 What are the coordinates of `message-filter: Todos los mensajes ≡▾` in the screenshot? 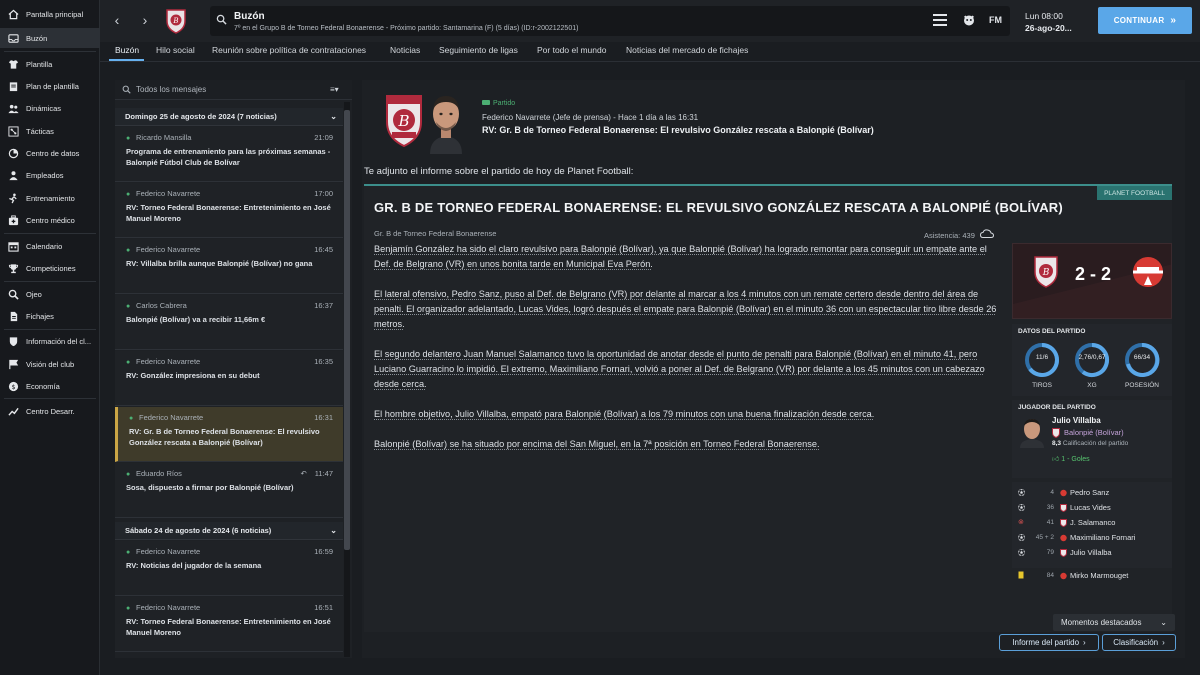 It's located at (233, 90).